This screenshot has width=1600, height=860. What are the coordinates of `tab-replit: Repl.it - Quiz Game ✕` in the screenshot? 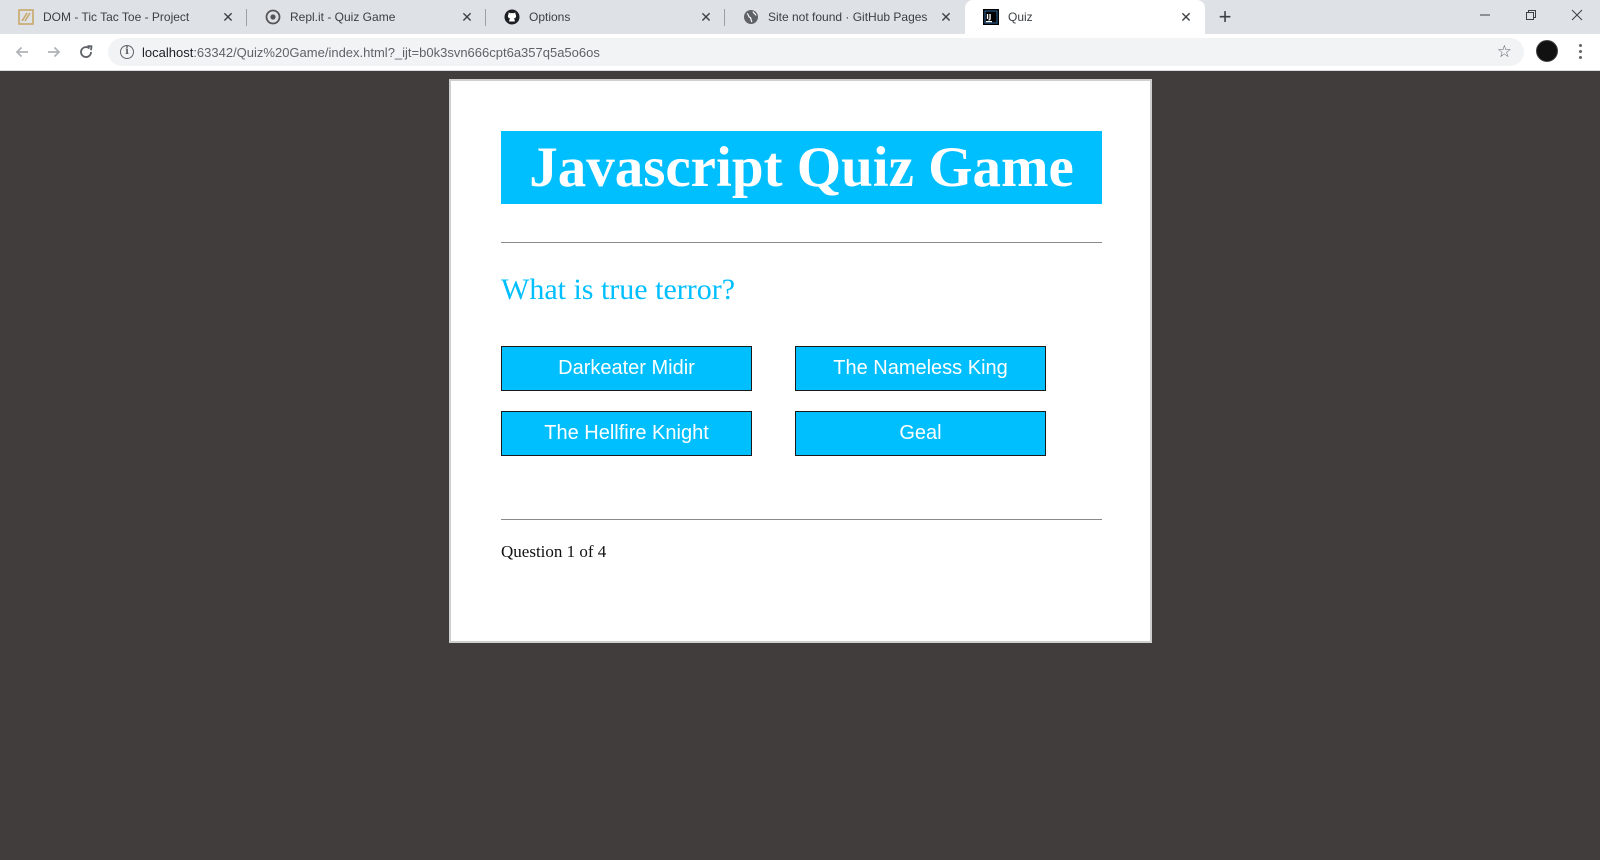 It's located at (366, 17).